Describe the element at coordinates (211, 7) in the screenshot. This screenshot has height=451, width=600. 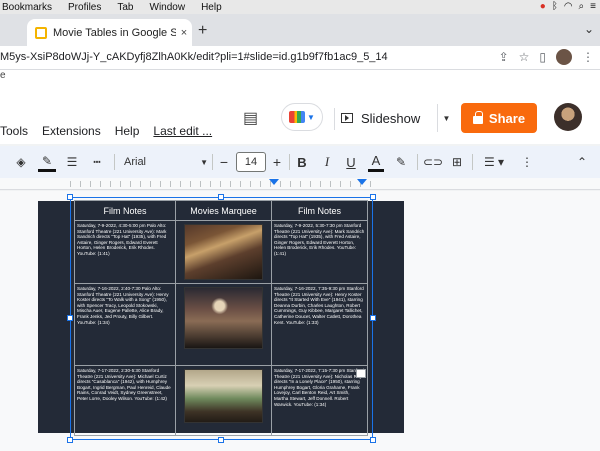
I see `menu-help: Help` at that location.